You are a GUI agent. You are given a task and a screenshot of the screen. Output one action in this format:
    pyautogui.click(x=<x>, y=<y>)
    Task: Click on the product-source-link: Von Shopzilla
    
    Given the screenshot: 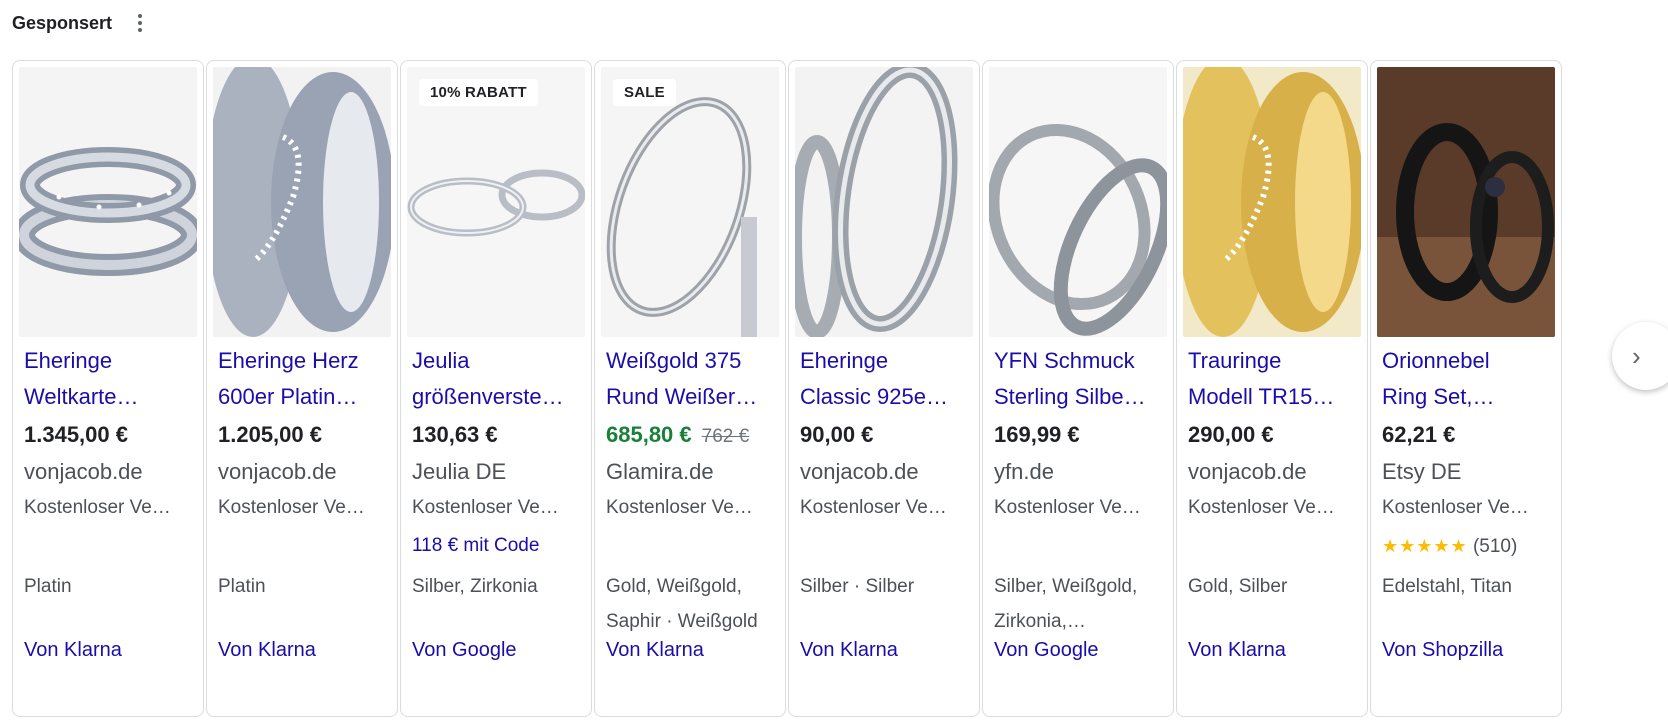 What is the action you would take?
    pyautogui.click(x=1442, y=650)
    